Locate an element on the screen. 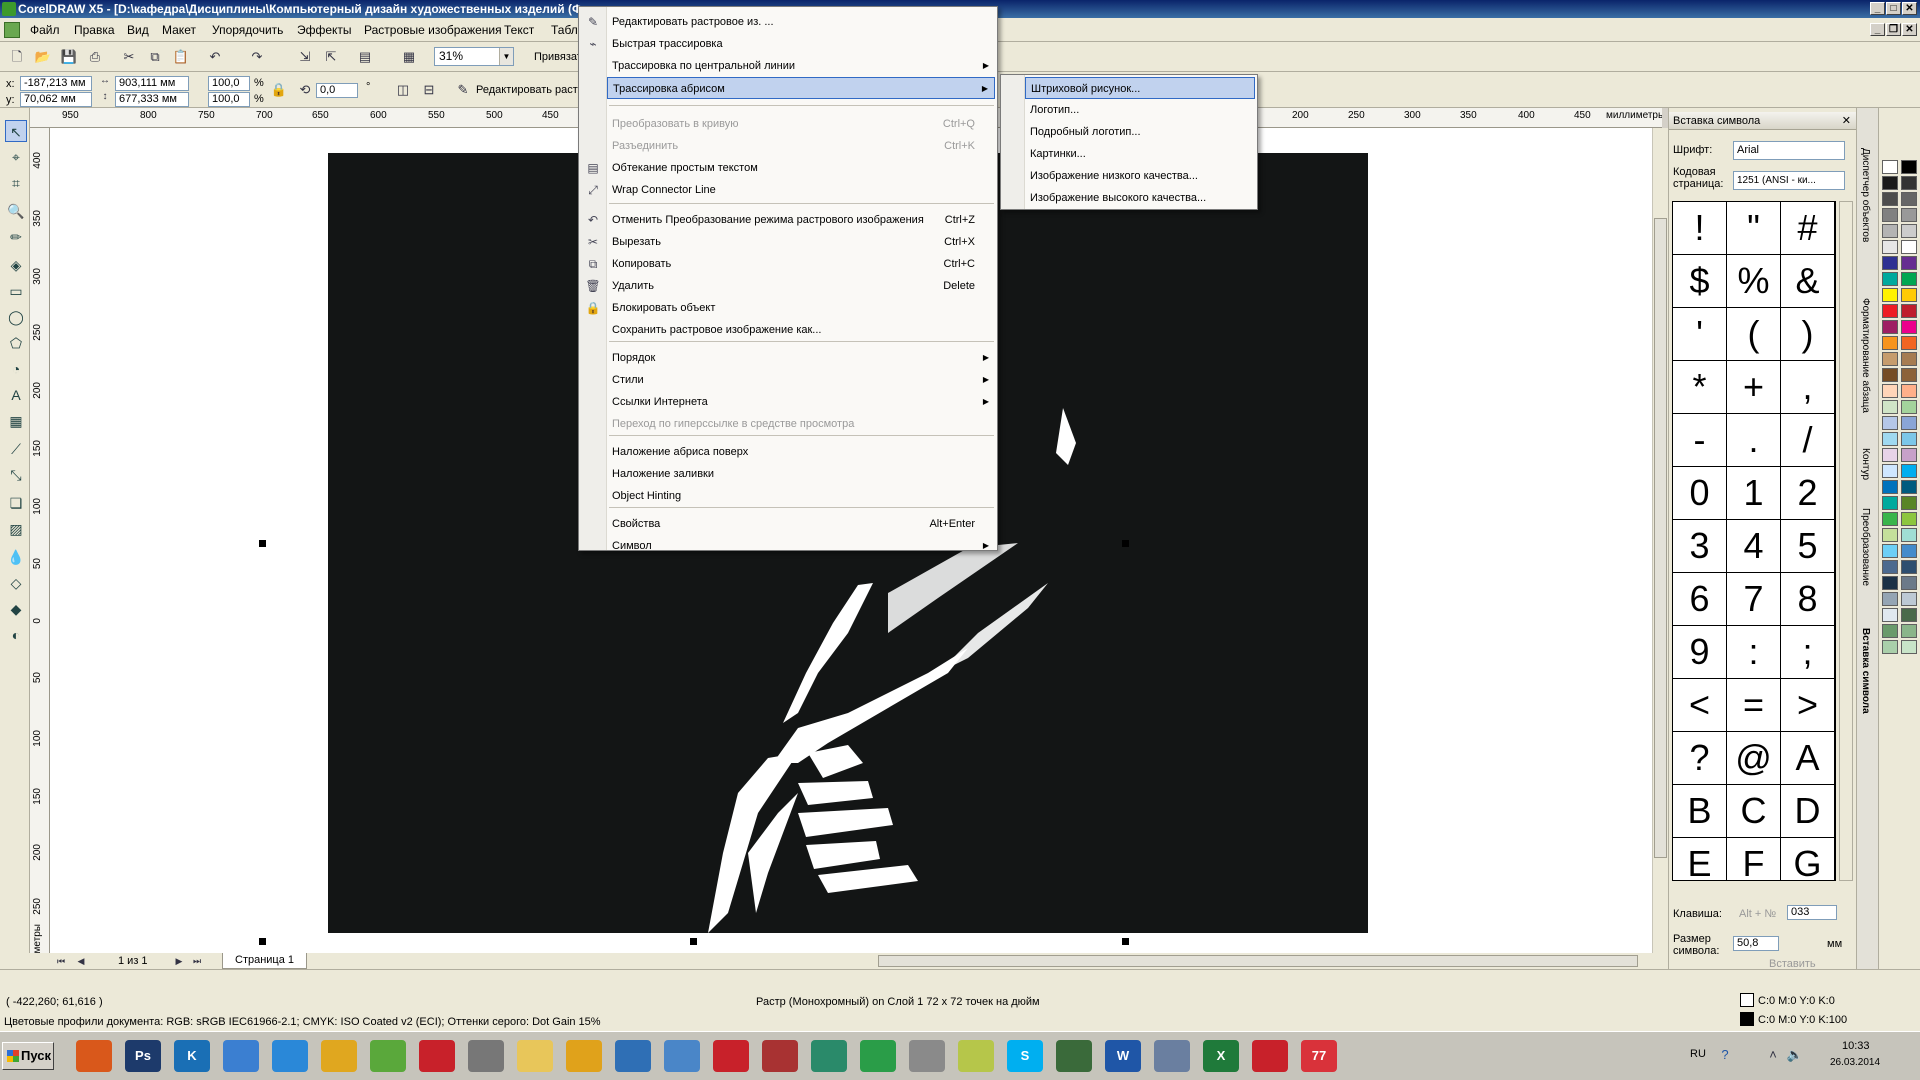 The width and height of the screenshot is (1920, 1080). character-cell: < is located at coordinates (1699, 705).